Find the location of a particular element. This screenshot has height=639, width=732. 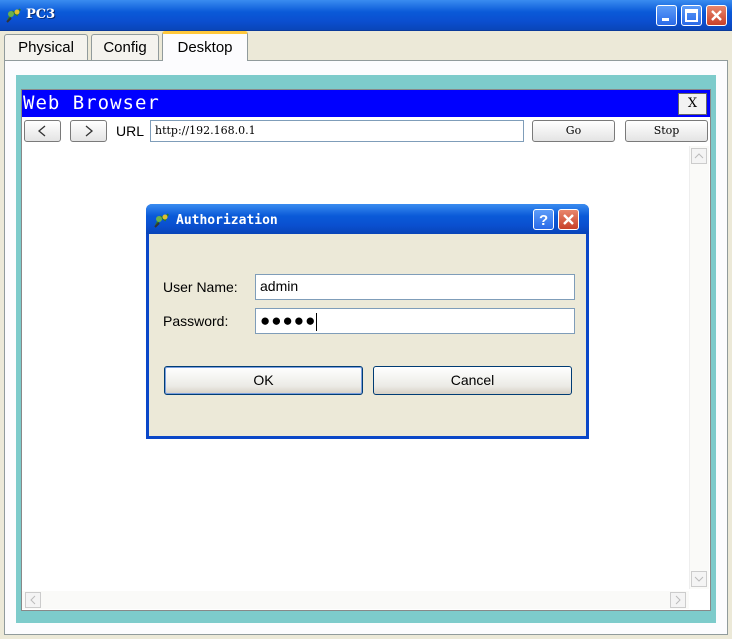

vertical-scrollbar is located at coordinates (699, 367).